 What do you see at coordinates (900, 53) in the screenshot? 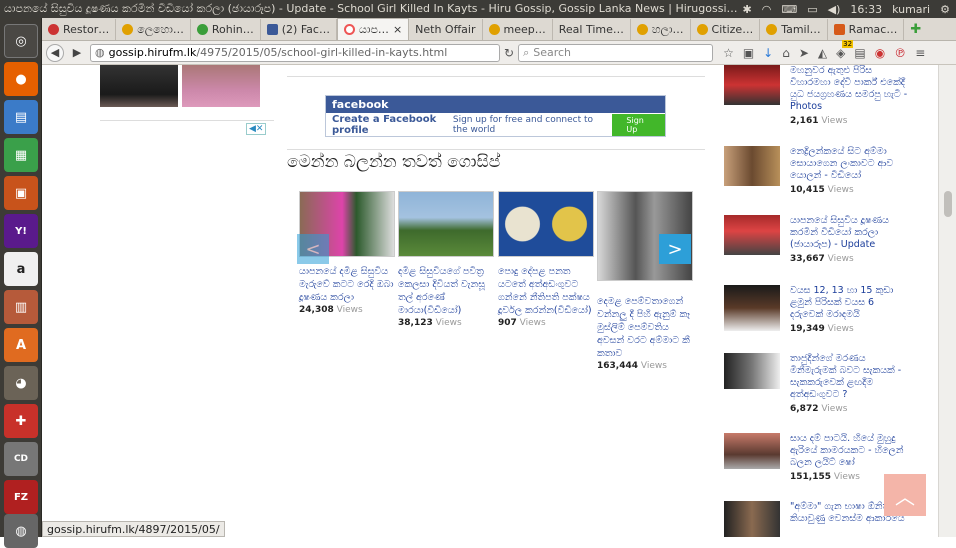
I see `pinterest-icon: ℗` at bounding box center [900, 53].